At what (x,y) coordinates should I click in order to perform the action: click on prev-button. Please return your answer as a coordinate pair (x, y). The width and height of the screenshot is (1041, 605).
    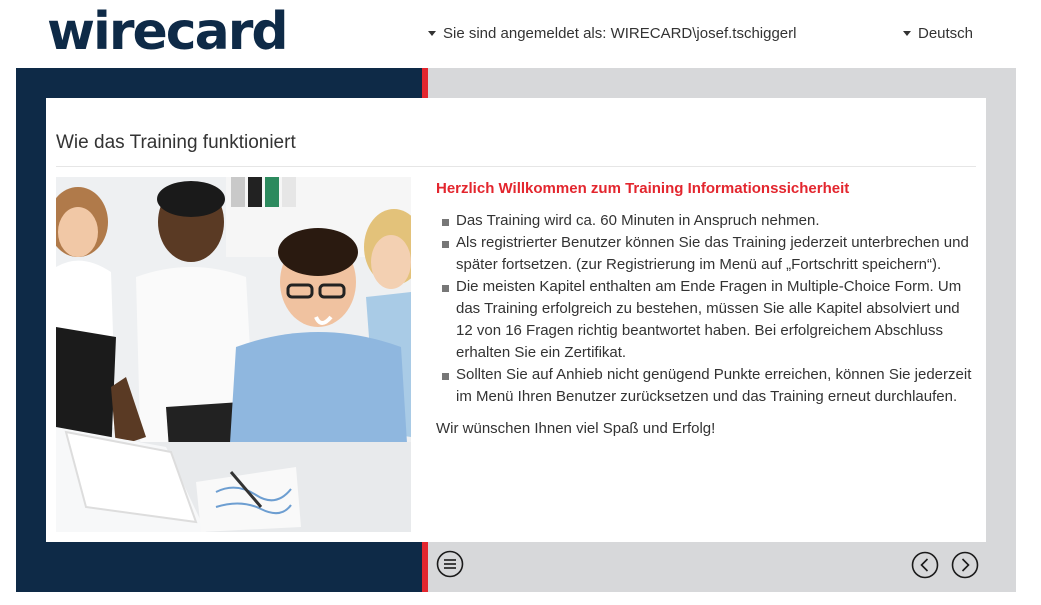
    Looking at the image, I should click on (925, 565).